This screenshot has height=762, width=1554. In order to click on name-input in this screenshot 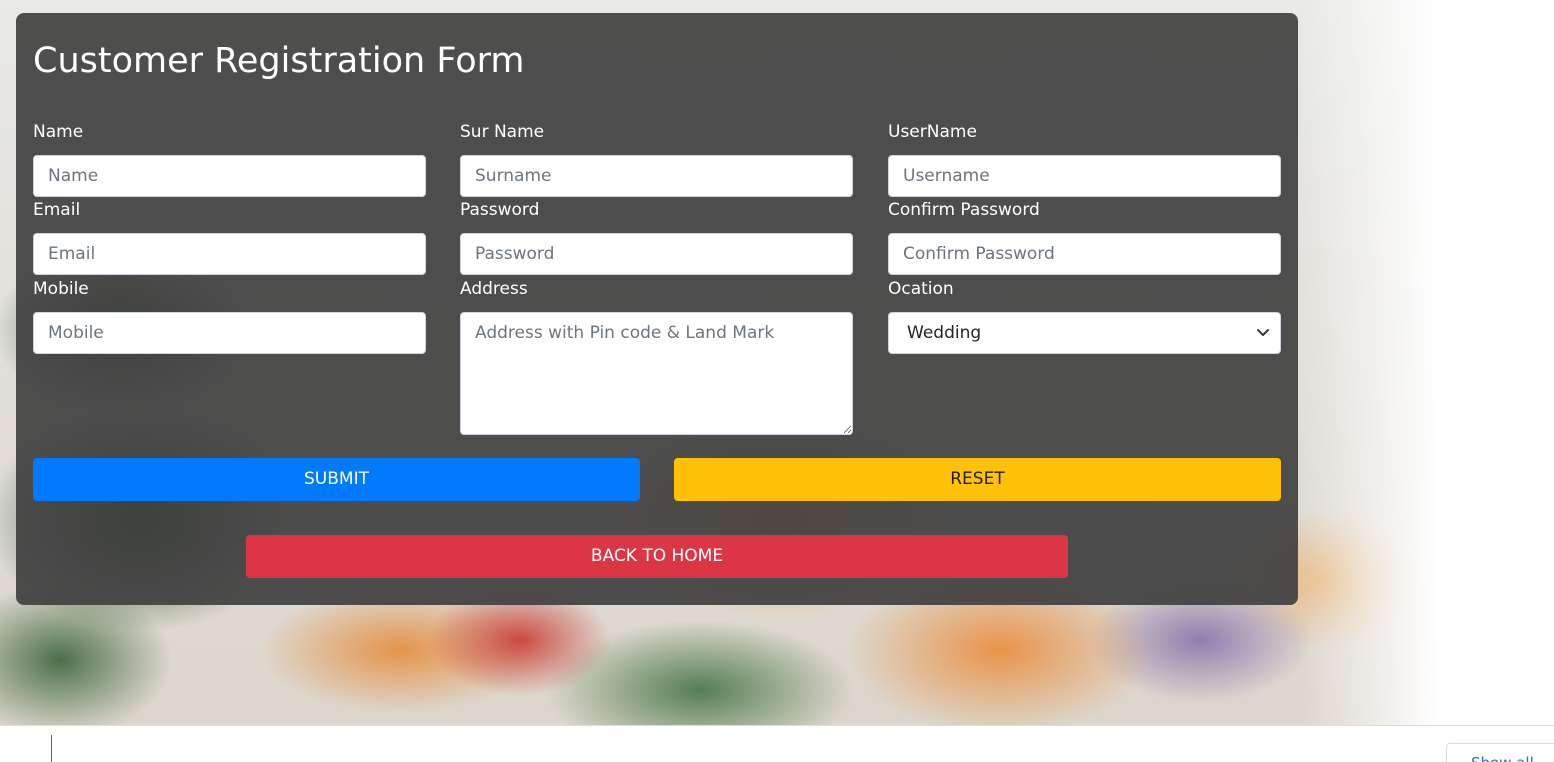, I will do `click(229, 176)`.